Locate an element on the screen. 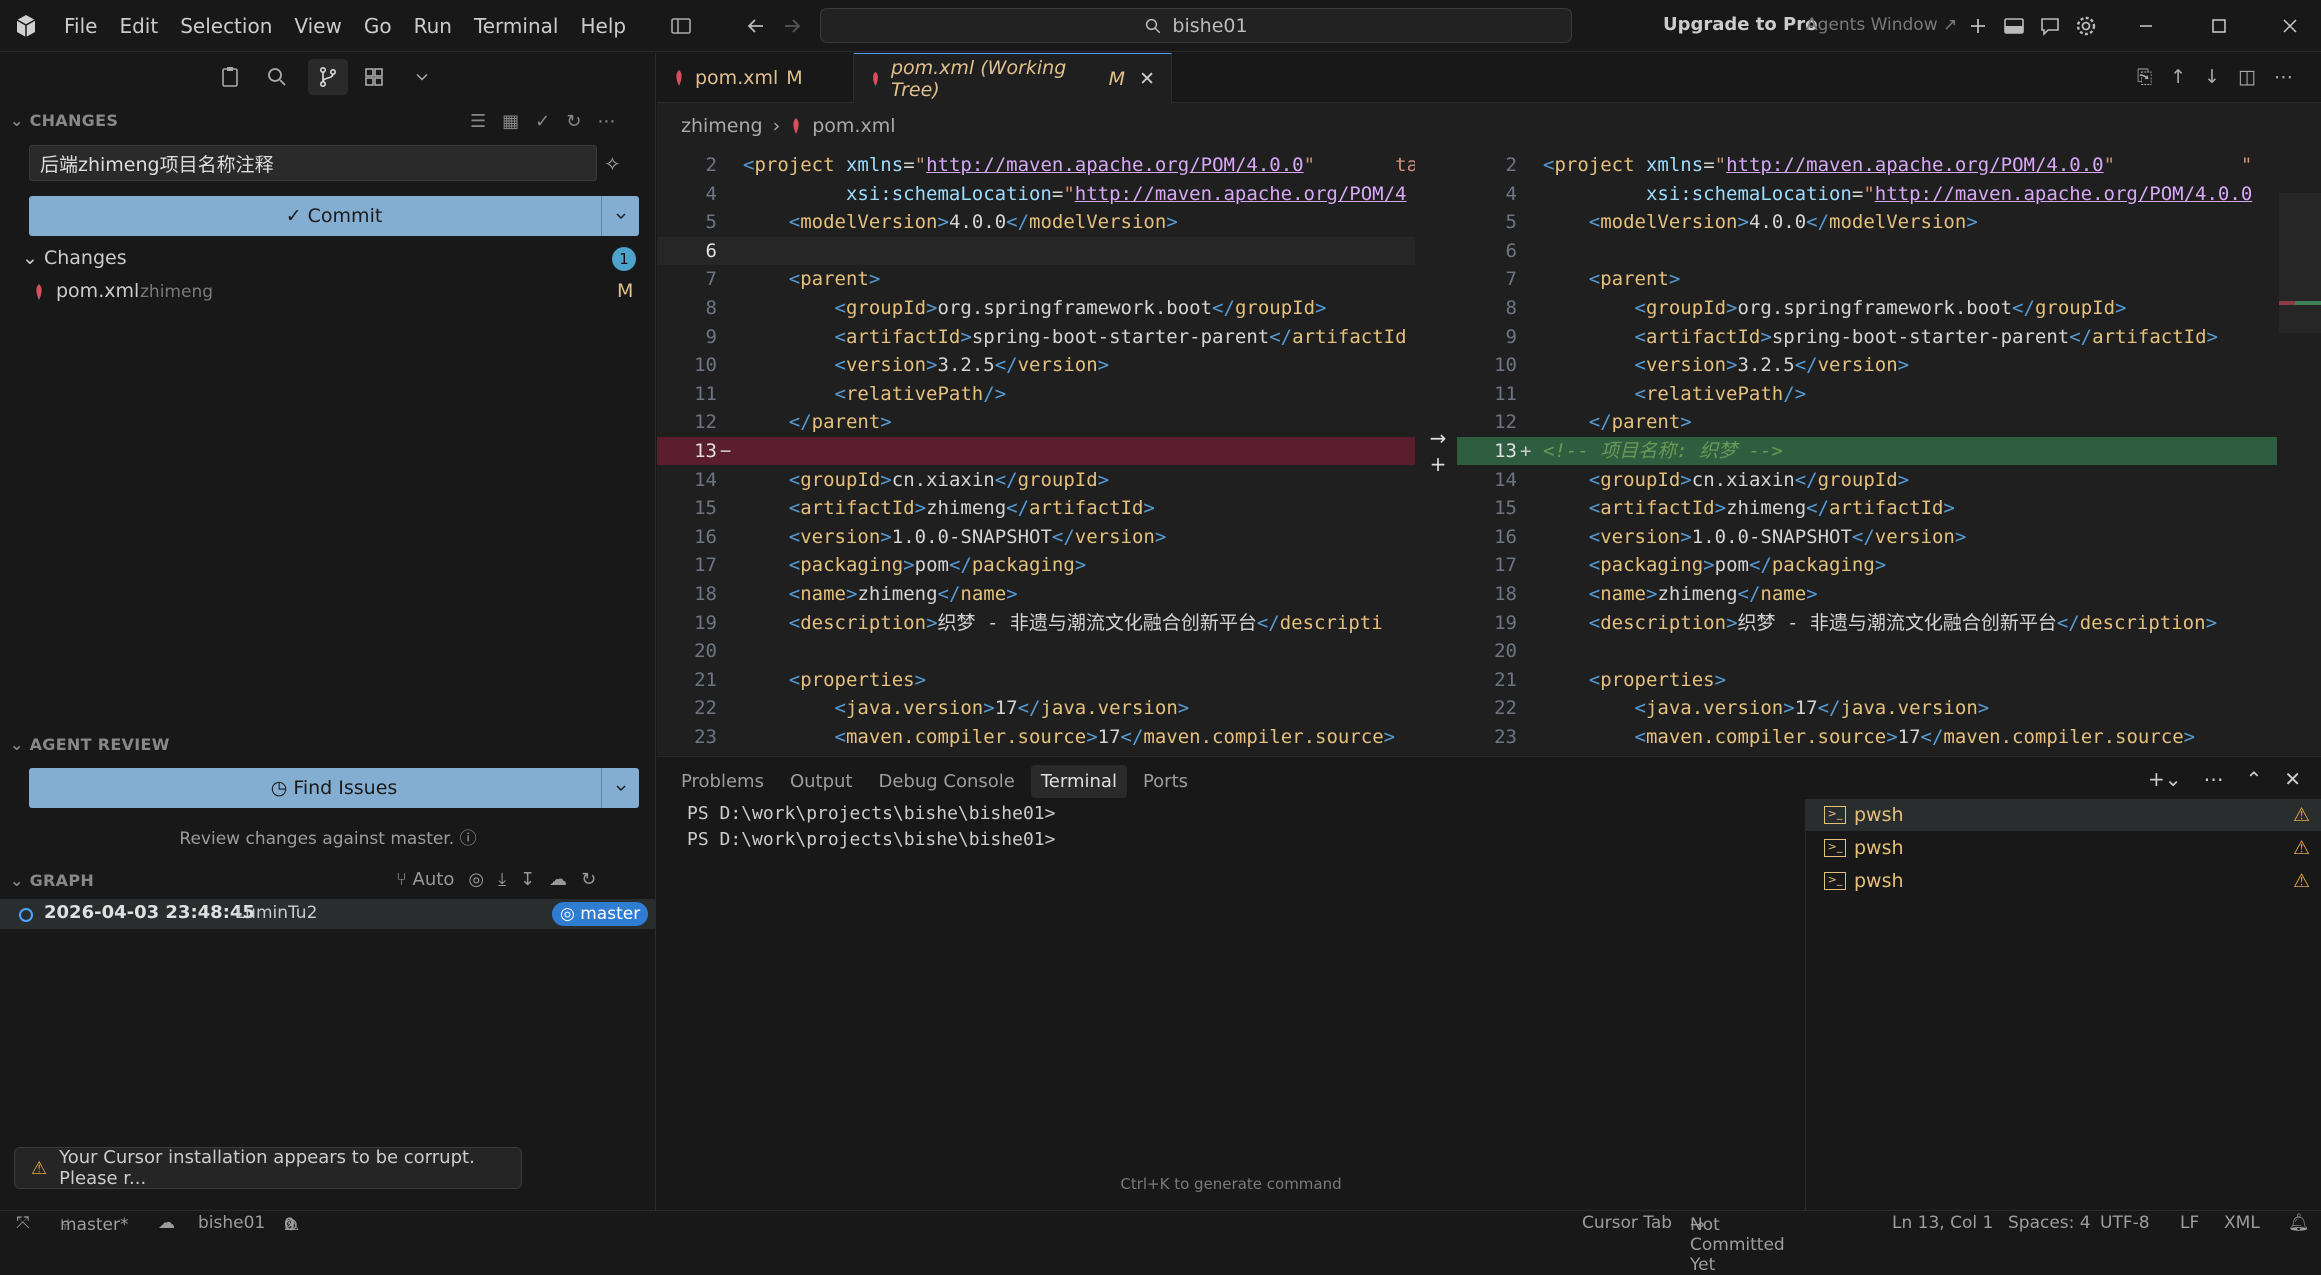  extensions-icon is located at coordinates (374, 77).